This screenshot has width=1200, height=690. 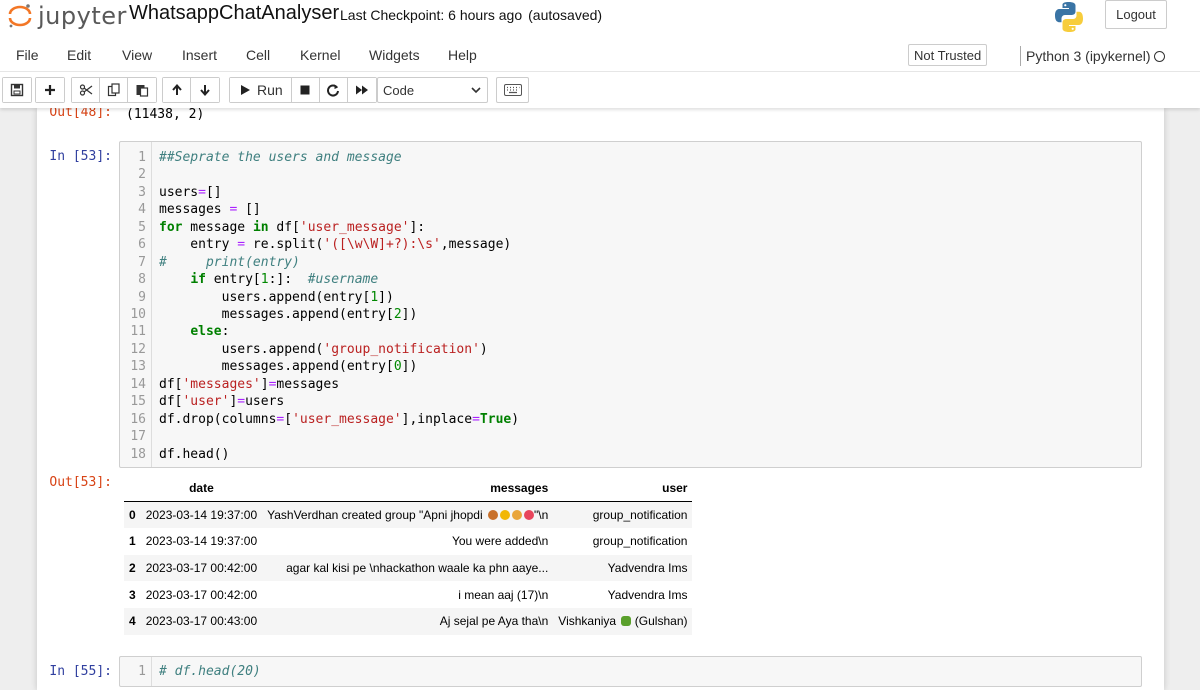 What do you see at coordinates (210, 209) in the screenshot?
I see `code-line: messages = []` at bounding box center [210, 209].